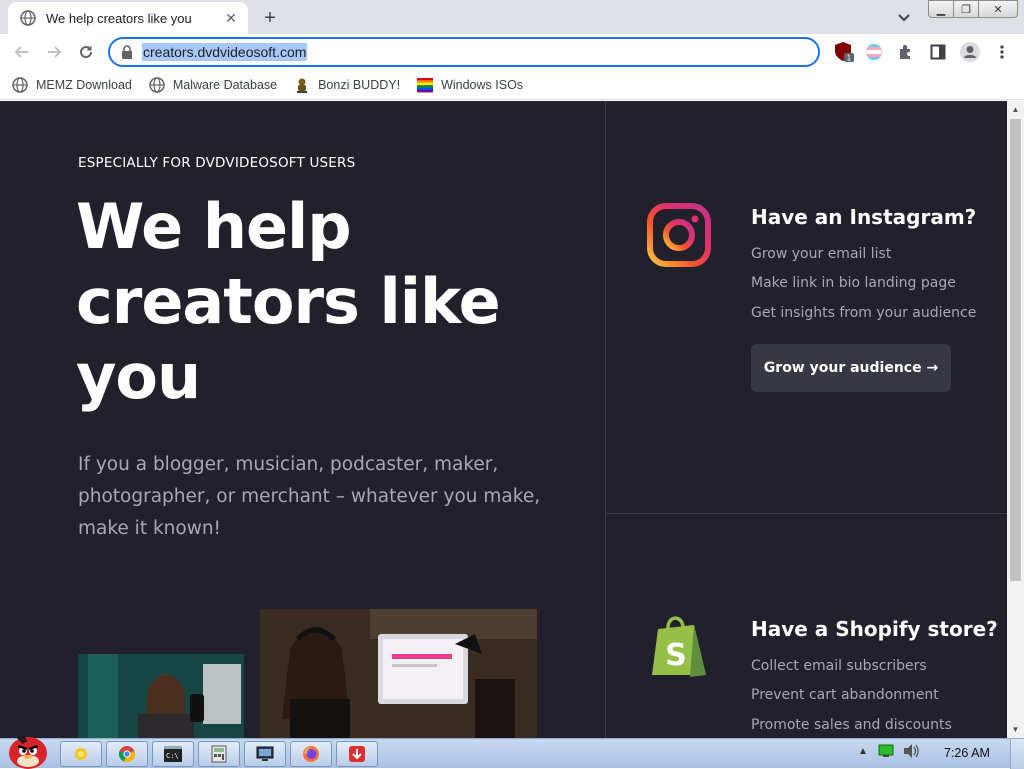 This screenshot has width=1024, height=769. I want to click on taskbar-clock: 7:26 AM, so click(967, 753).